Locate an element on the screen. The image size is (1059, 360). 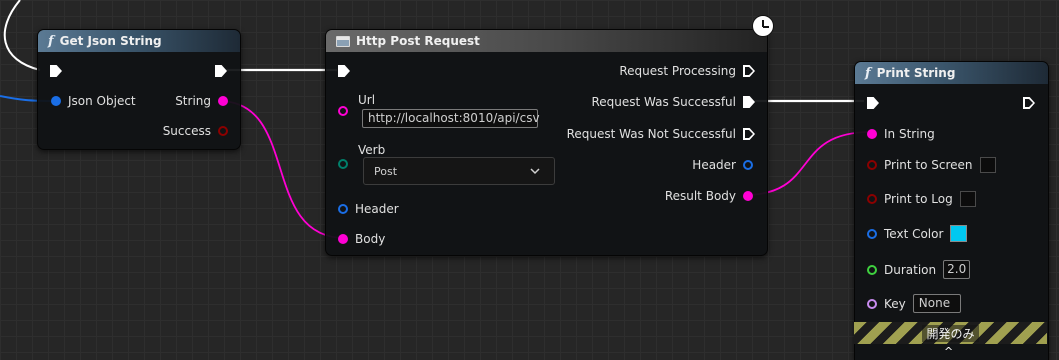
in-string-input: In String is located at coordinates (901, 134).